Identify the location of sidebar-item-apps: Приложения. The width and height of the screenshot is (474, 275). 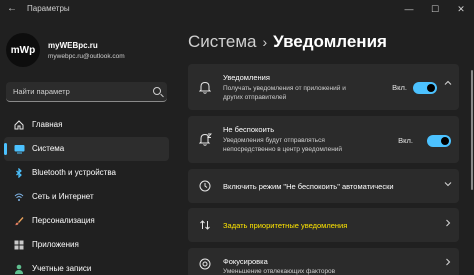
(86, 245).